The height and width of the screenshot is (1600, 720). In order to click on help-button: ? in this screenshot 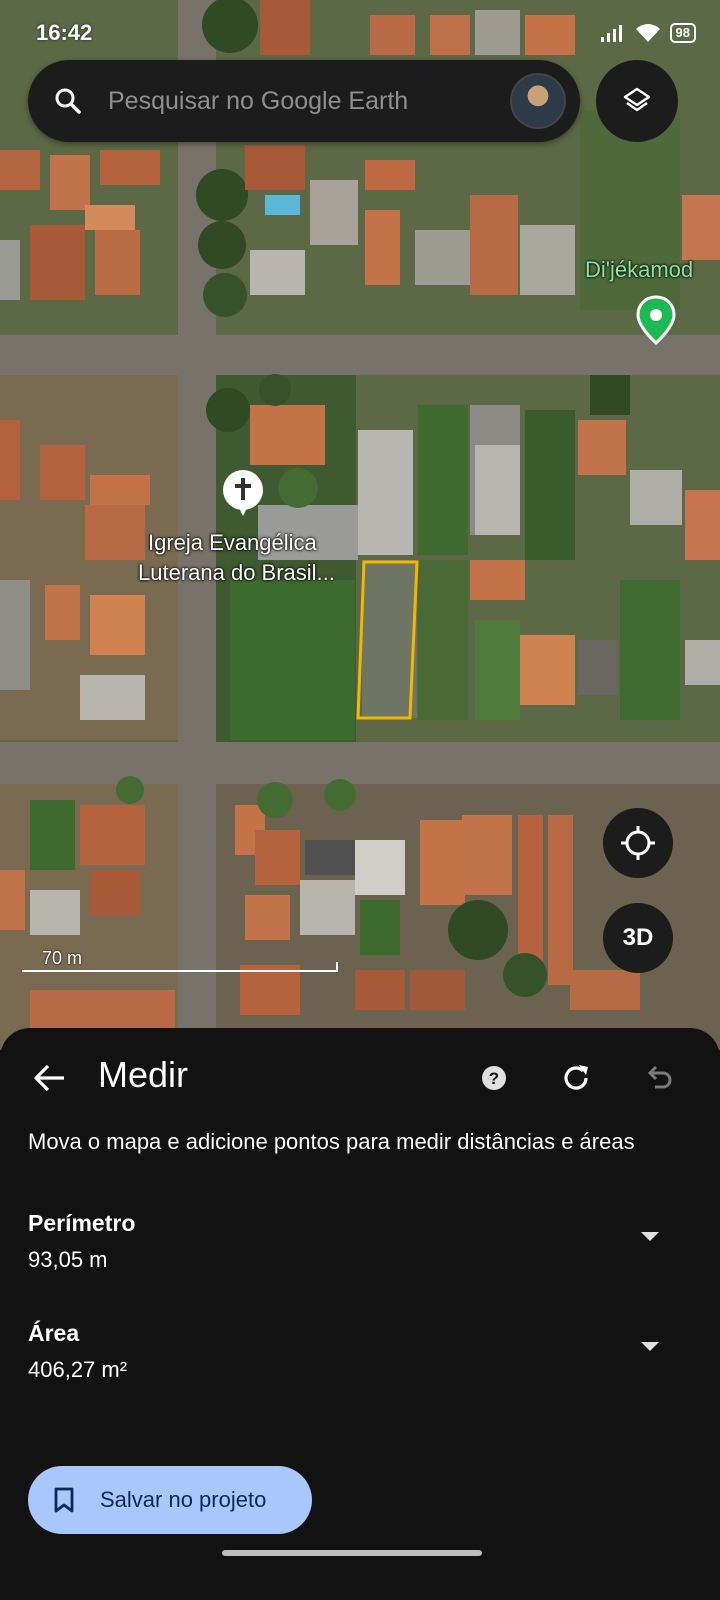, I will do `click(494, 1078)`.